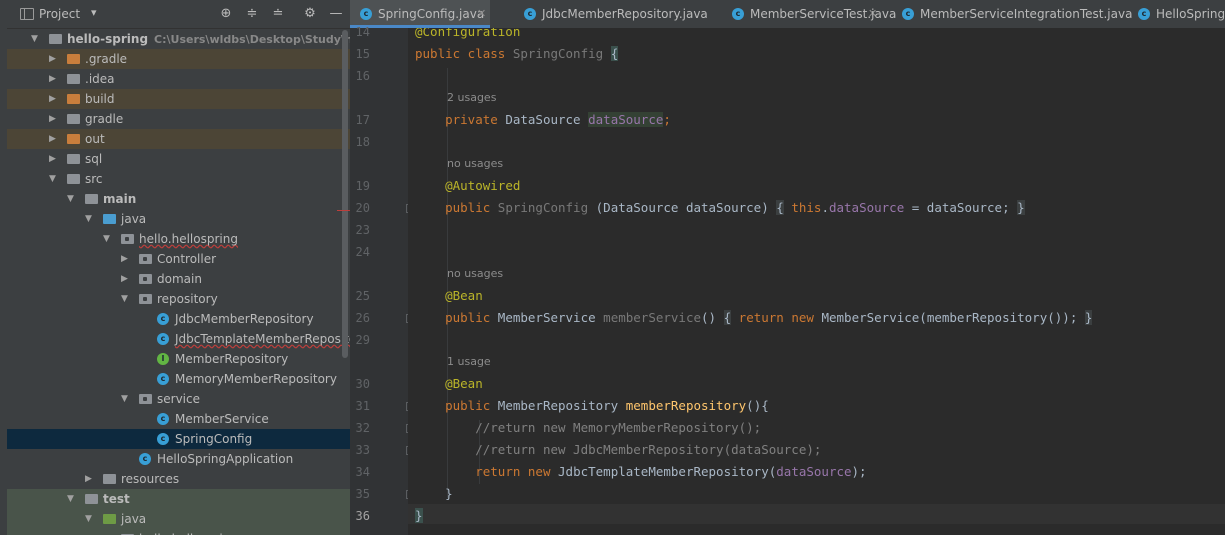 The image size is (1225, 535). Describe the element at coordinates (178, 199) in the screenshot. I see `tree-item-main: ▼ main` at that location.